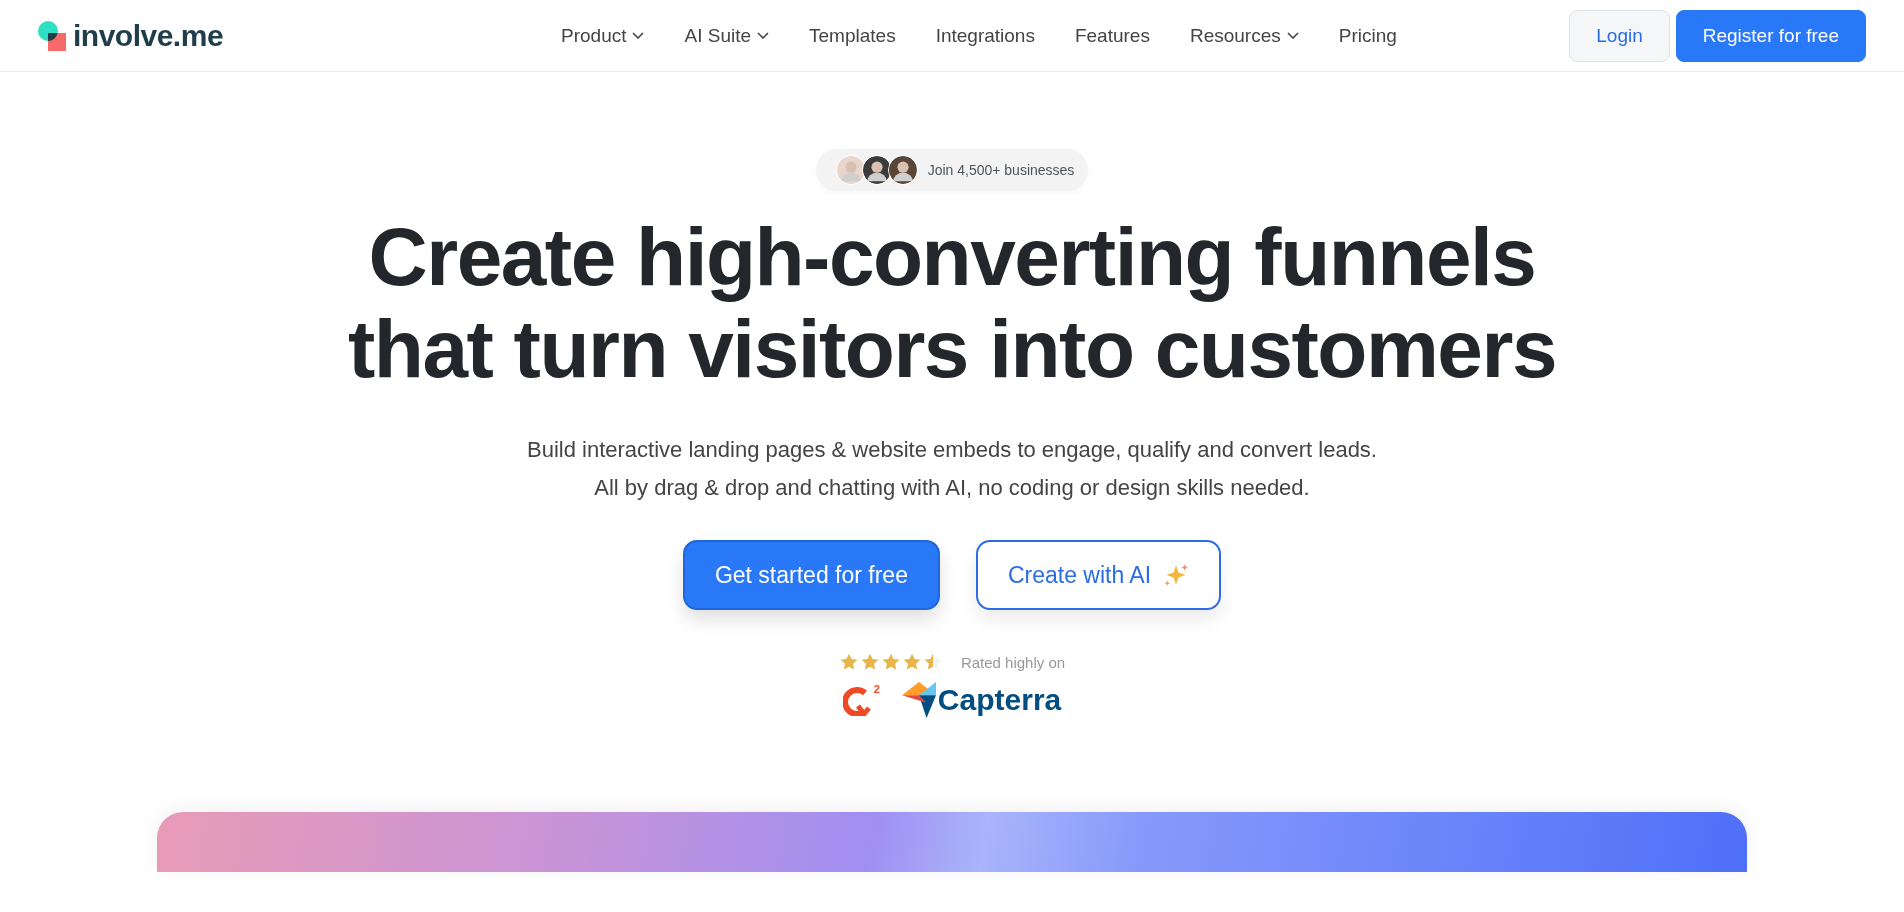 The height and width of the screenshot is (912, 1904). I want to click on nav-link: Pricing, so click(1367, 35).